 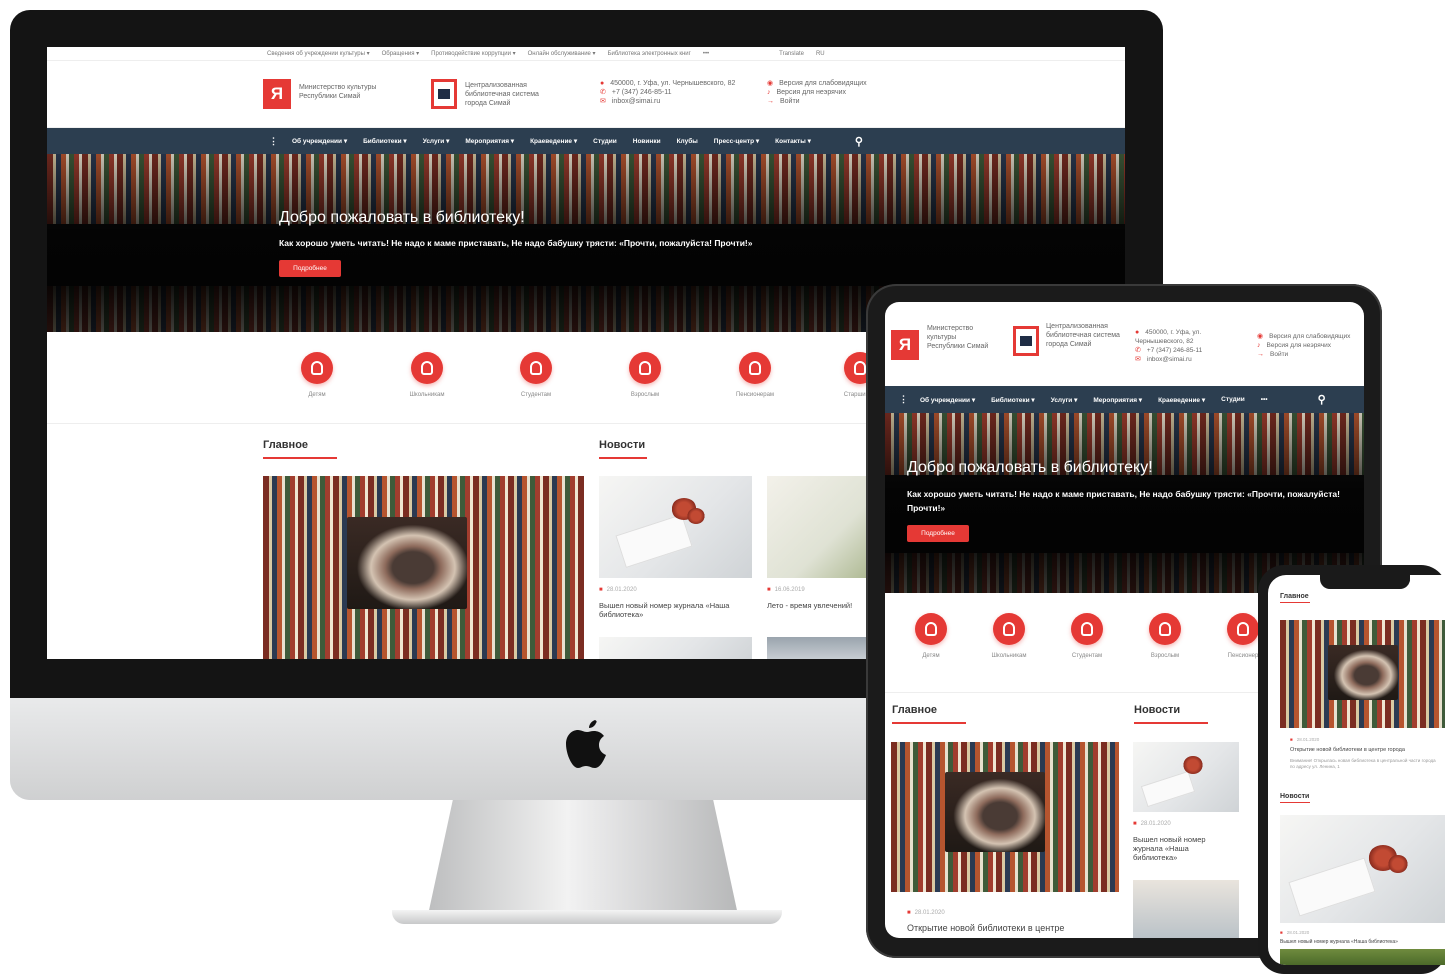 I want to click on deaf-version-link: Версия для неэрячих, so click(x=812, y=92).